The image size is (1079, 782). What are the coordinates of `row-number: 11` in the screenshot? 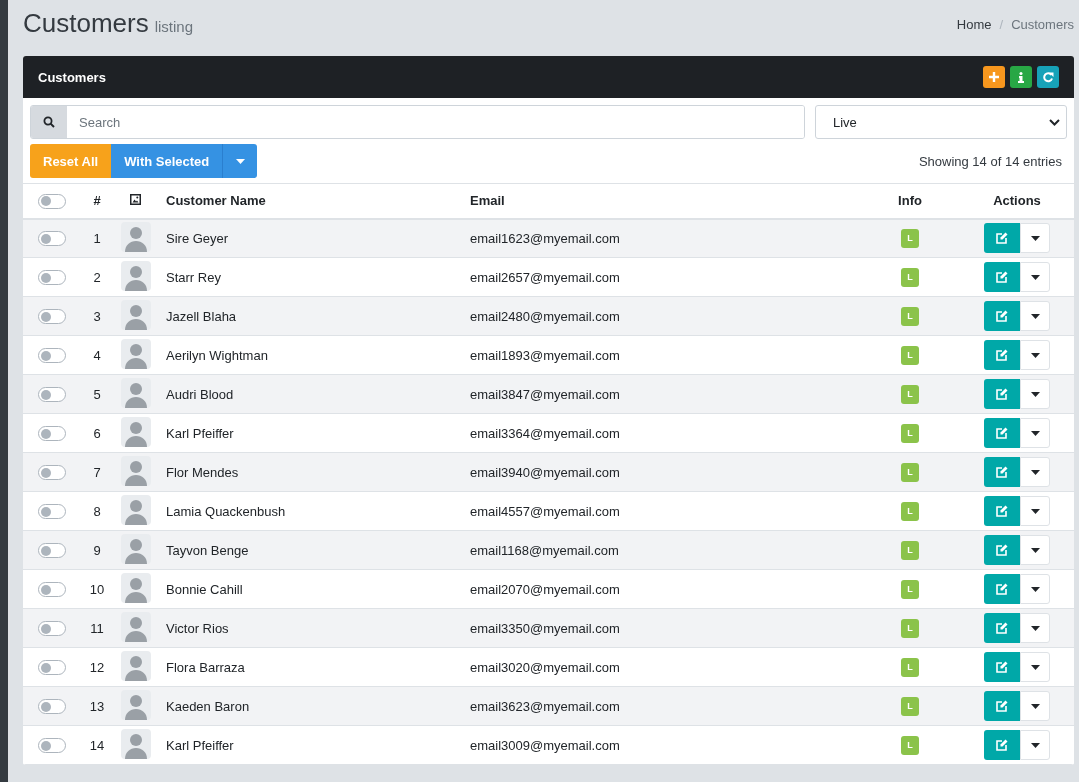 It's located at (97, 628).